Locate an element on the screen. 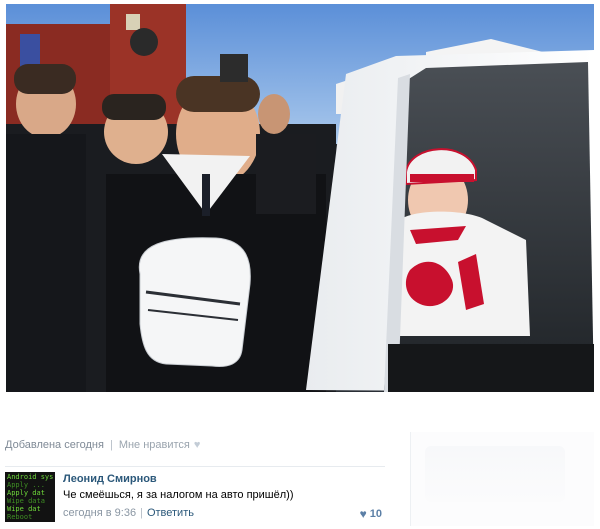 Image resolution: width=600 pixels, height=529 pixels. like-button: Мне нравится is located at coordinates (154, 445).